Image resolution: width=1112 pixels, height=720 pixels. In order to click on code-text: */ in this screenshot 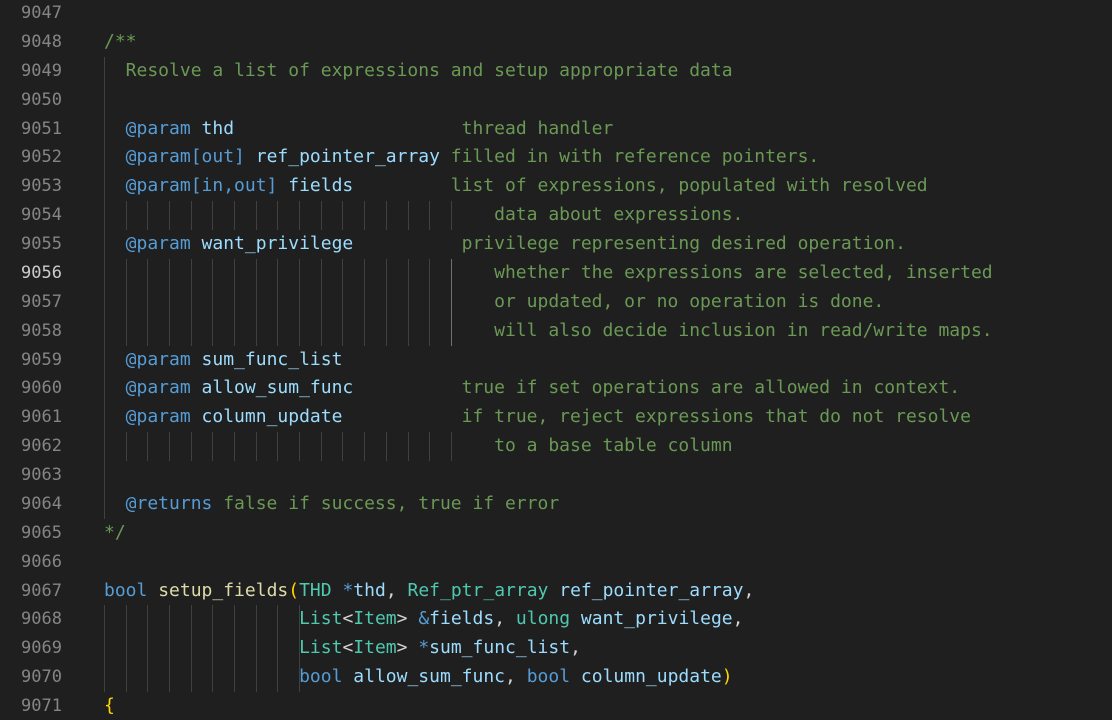, I will do `click(115, 533)`.